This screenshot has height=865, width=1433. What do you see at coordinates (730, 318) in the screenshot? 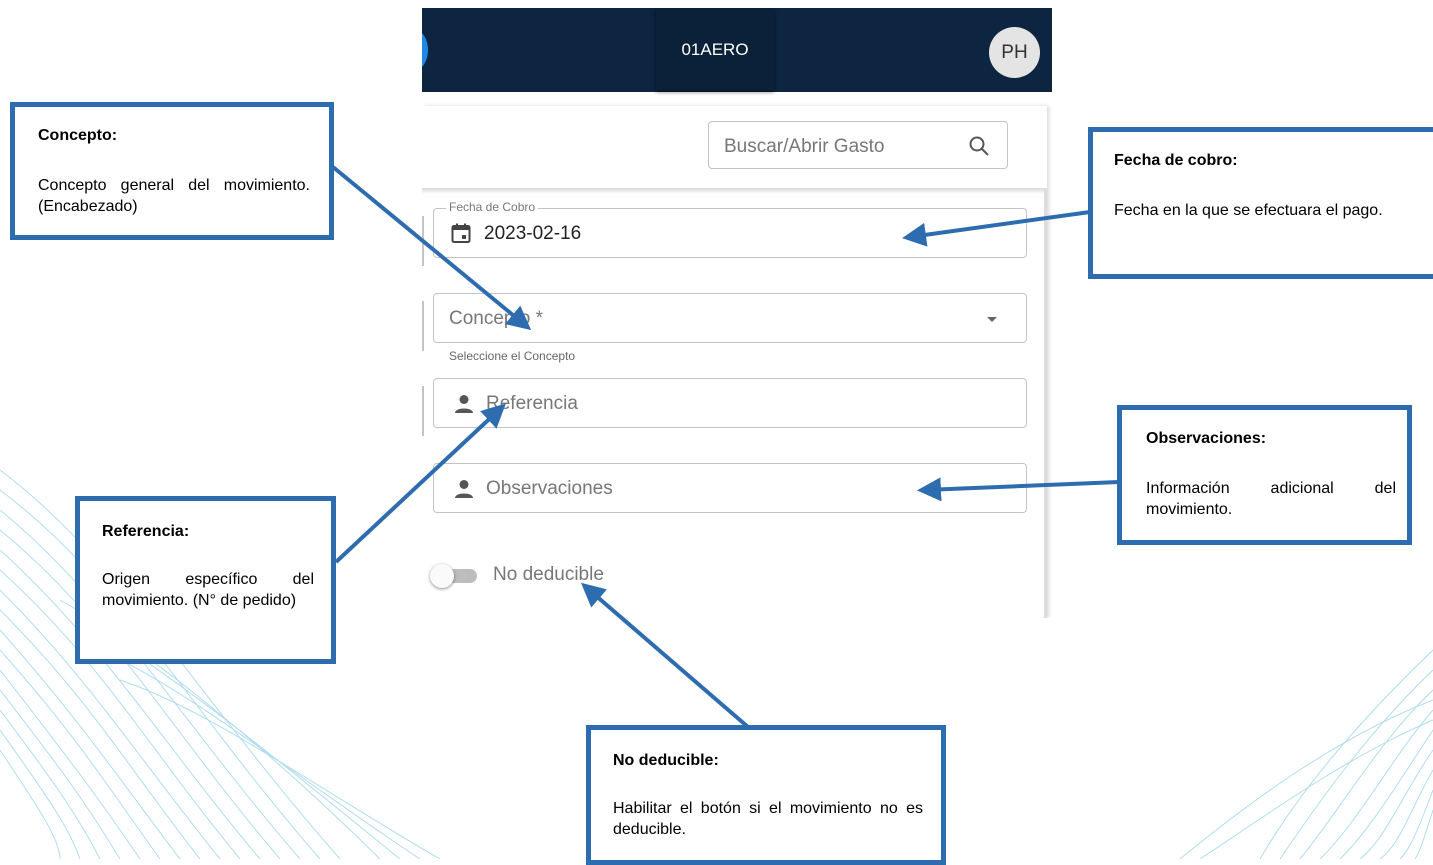
I see `concepto-select: Concepto *` at bounding box center [730, 318].